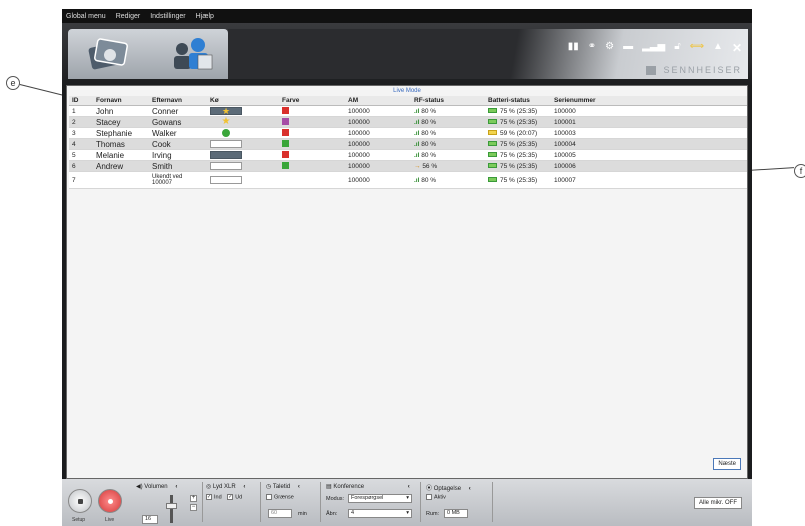 Image resolution: width=805 pixels, height=526 pixels. Describe the element at coordinates (492, 144) in the screenshot. I see `battery-icon` at that location.